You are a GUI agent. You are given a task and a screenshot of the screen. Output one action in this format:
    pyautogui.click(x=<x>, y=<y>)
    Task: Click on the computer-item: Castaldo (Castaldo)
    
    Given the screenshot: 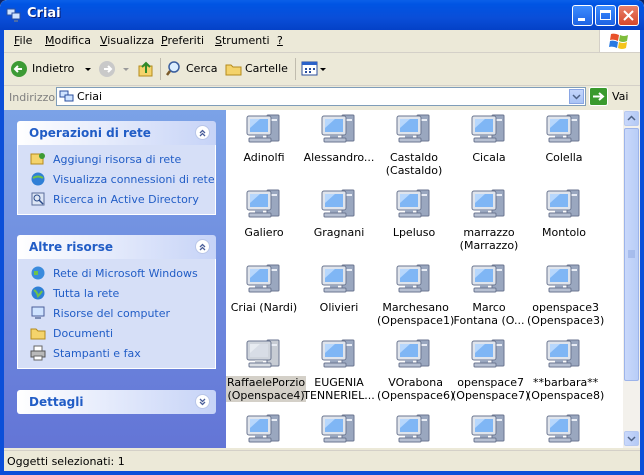 What is the action you would take?
    pyautogui.click(x=414, y=144)
    